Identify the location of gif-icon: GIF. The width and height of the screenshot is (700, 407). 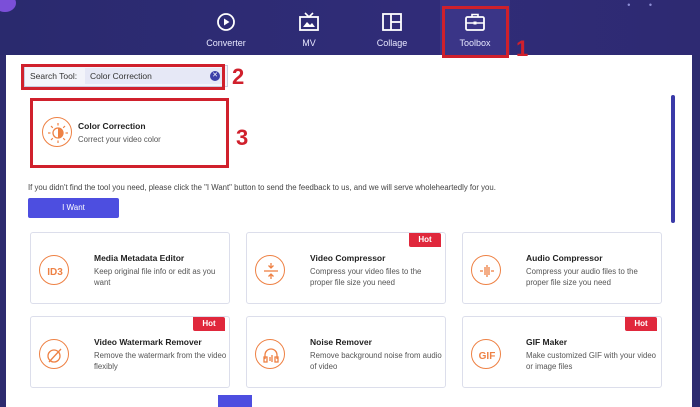
(486, 354).